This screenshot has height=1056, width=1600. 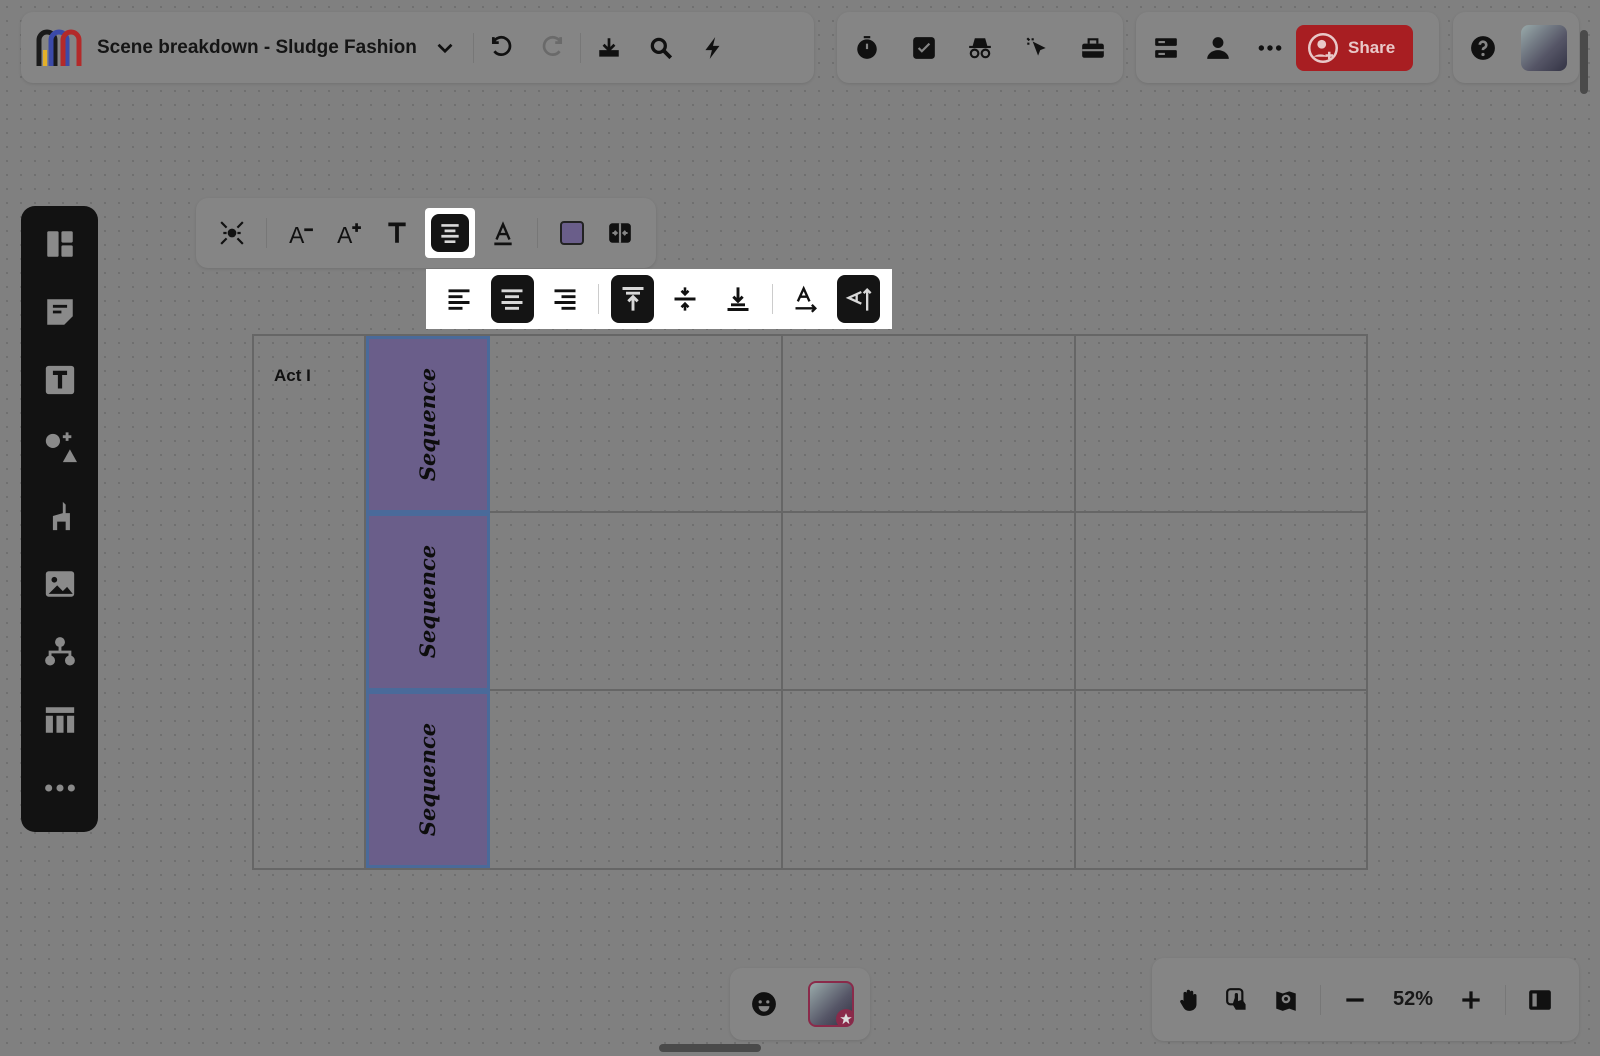 What do you see at coordinates (1372, 47) in the screenshot?
I see `share-label: Share` at bounding box center [1372, 47].